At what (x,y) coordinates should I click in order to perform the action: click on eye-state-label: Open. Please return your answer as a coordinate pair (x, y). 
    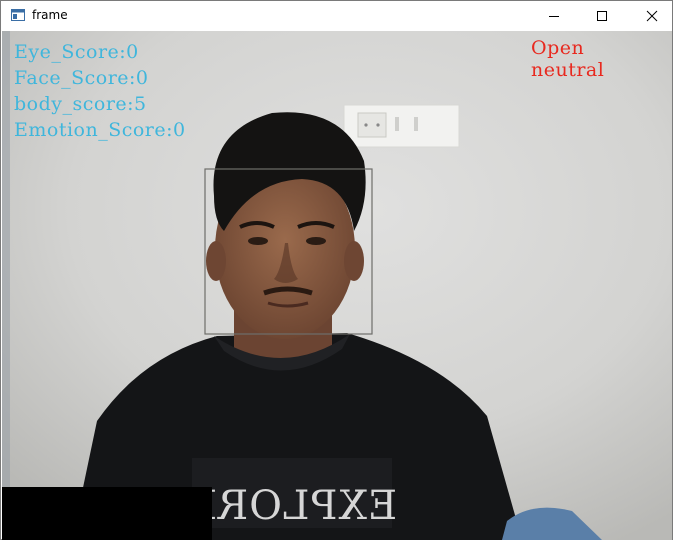
    Looking at the image, I should click on (558, 48).